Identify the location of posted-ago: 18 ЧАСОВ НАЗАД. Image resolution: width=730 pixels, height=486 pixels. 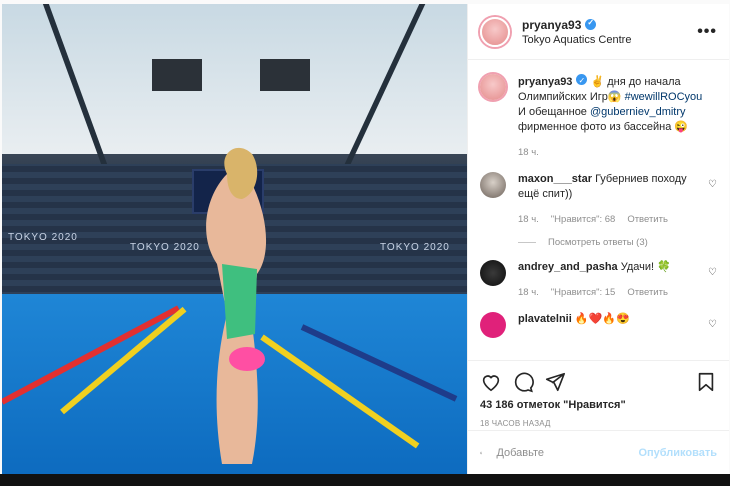
(598, 423).